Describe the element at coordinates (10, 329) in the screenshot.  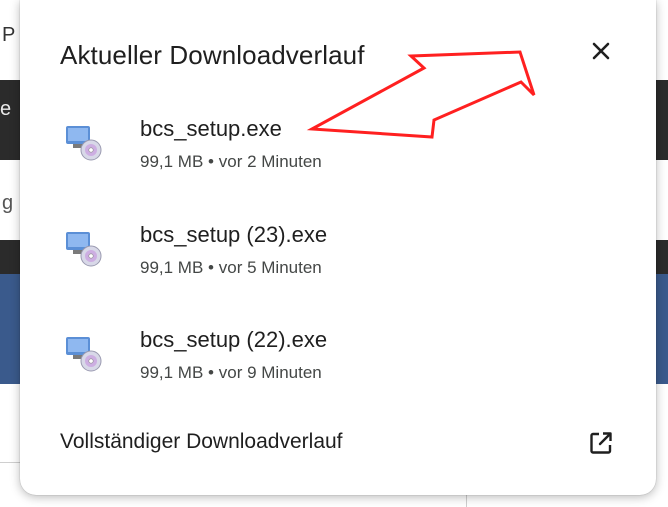
I see `background-blue-block` at that location.